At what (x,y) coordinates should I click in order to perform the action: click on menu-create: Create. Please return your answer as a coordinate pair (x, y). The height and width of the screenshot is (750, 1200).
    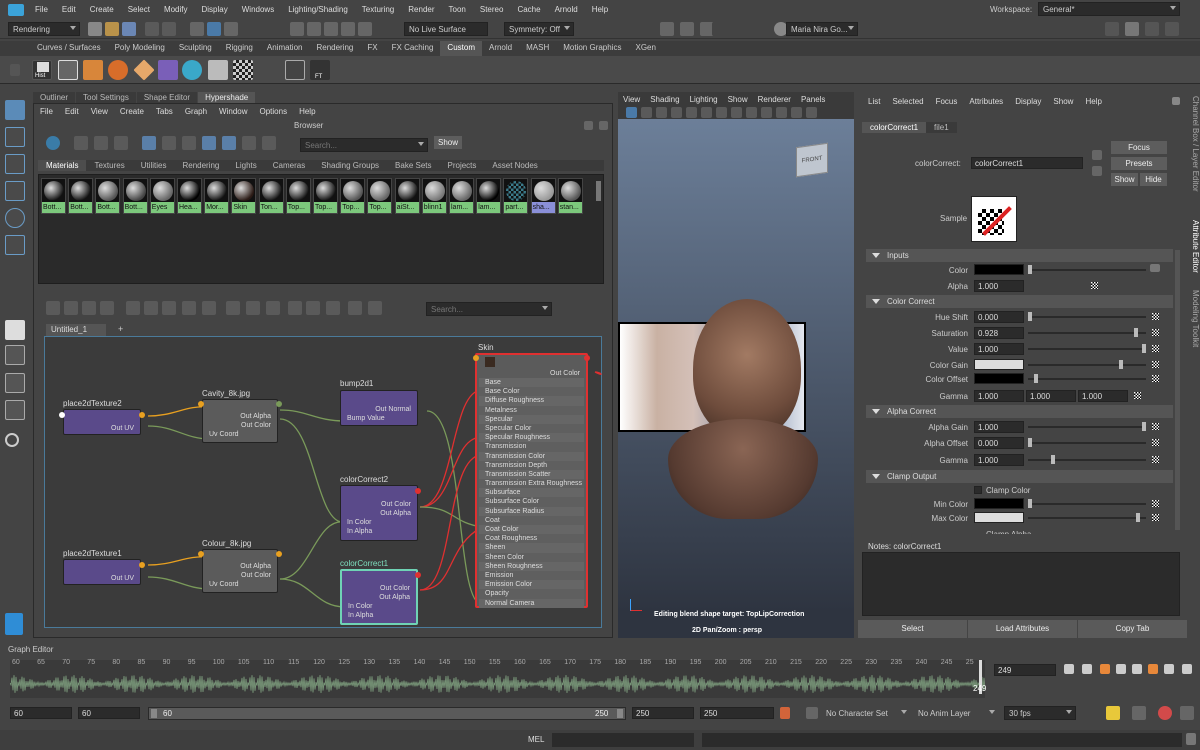
    Looking at the image, I should click on (102, 9).